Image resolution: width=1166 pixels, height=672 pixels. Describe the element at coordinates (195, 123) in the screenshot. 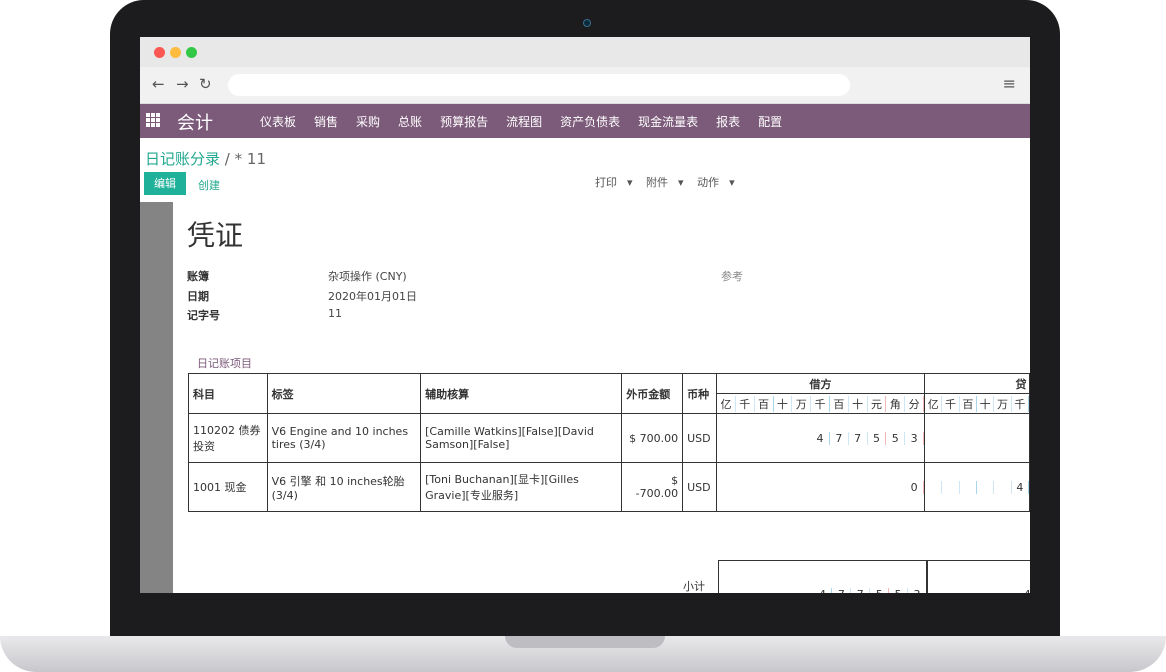

I see `app-name: 会计` at that location.